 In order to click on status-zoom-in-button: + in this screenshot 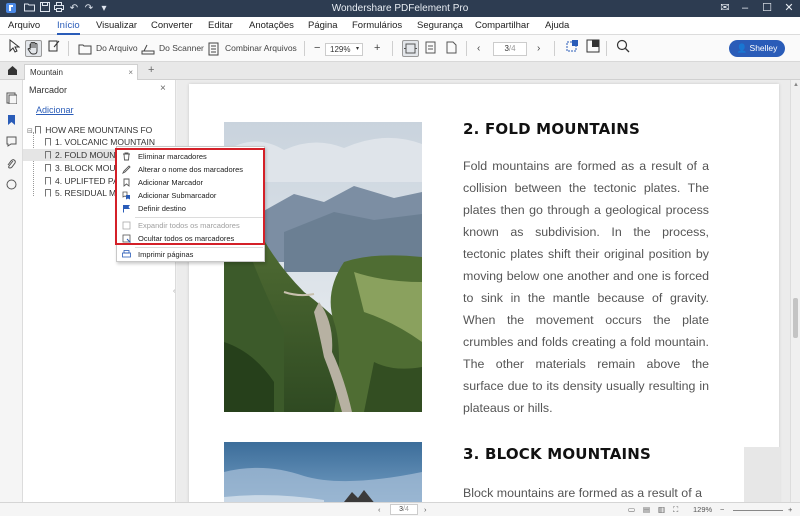, I will do `click(790, 509)`.